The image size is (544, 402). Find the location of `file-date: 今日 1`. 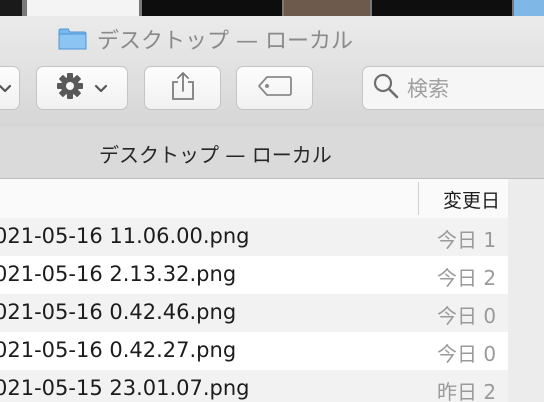

file-date: 今日 1 is located at coordinates (467, 240).